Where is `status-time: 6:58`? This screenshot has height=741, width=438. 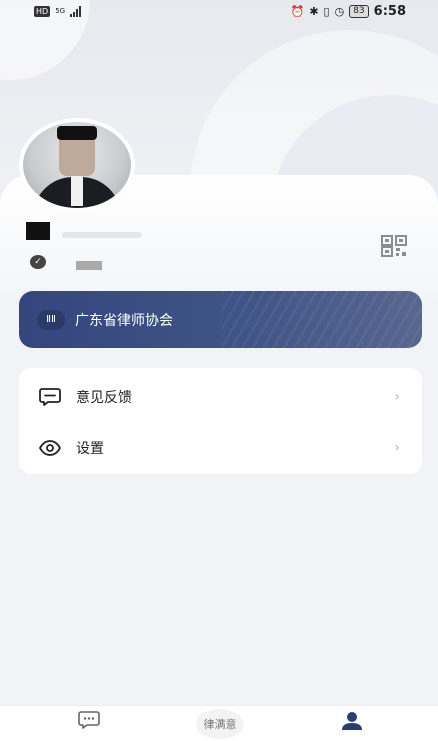
status-time: 6:58 is located at coordinates (389, 11).